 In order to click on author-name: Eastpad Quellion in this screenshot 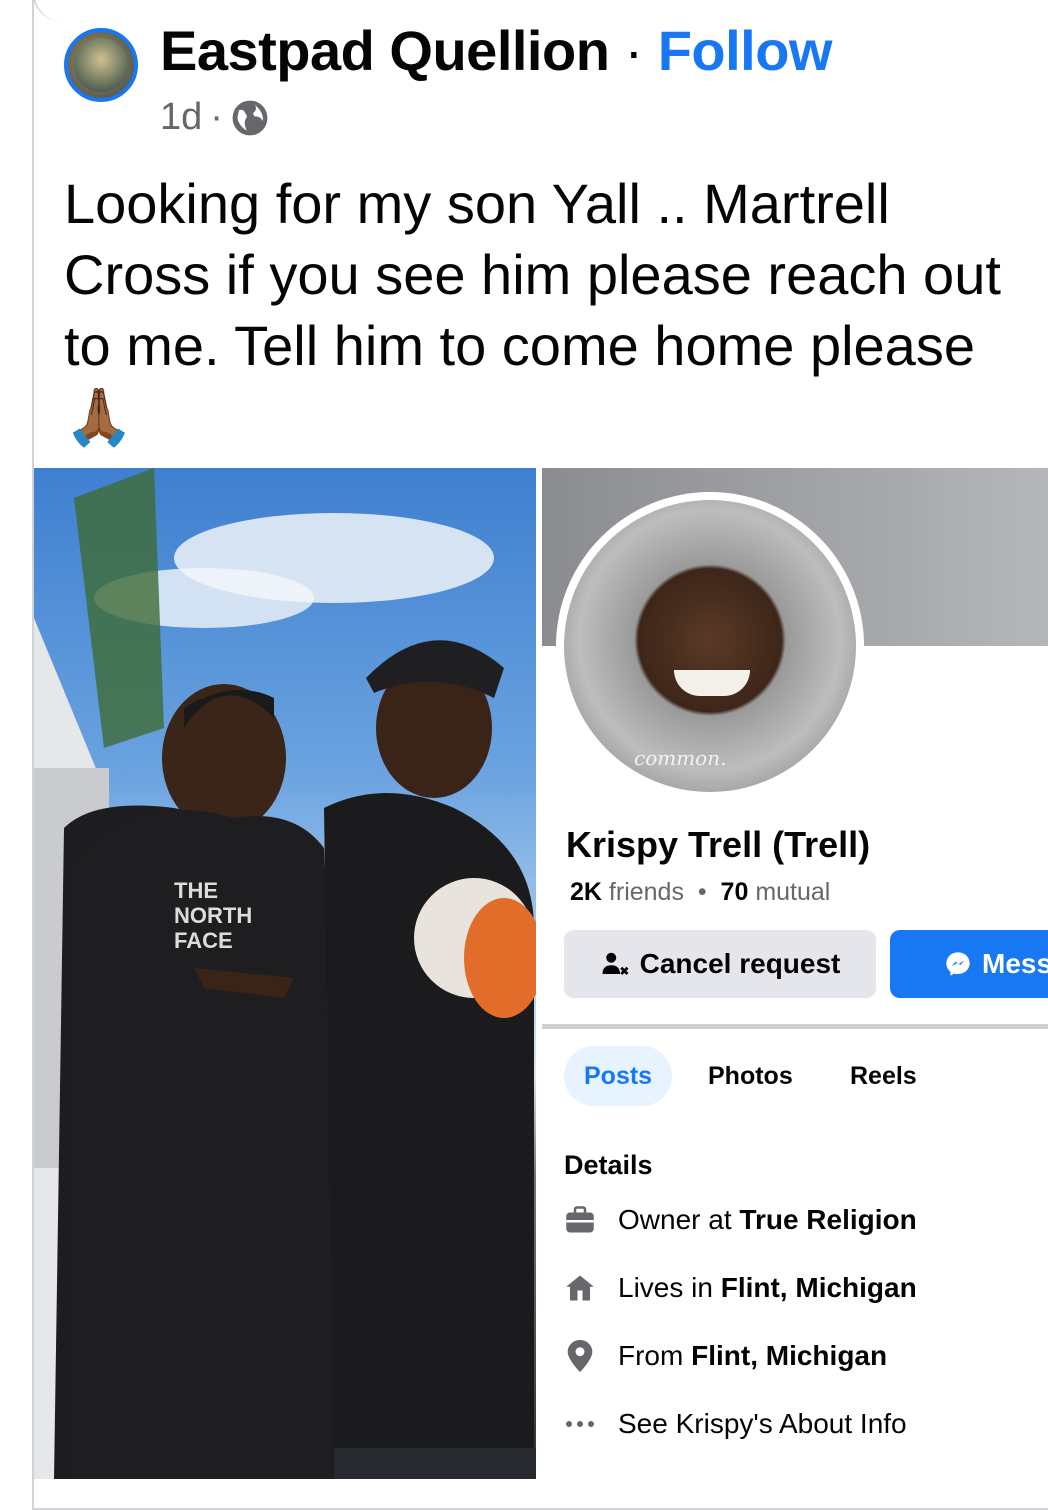, I will do `click(385, 50)`.